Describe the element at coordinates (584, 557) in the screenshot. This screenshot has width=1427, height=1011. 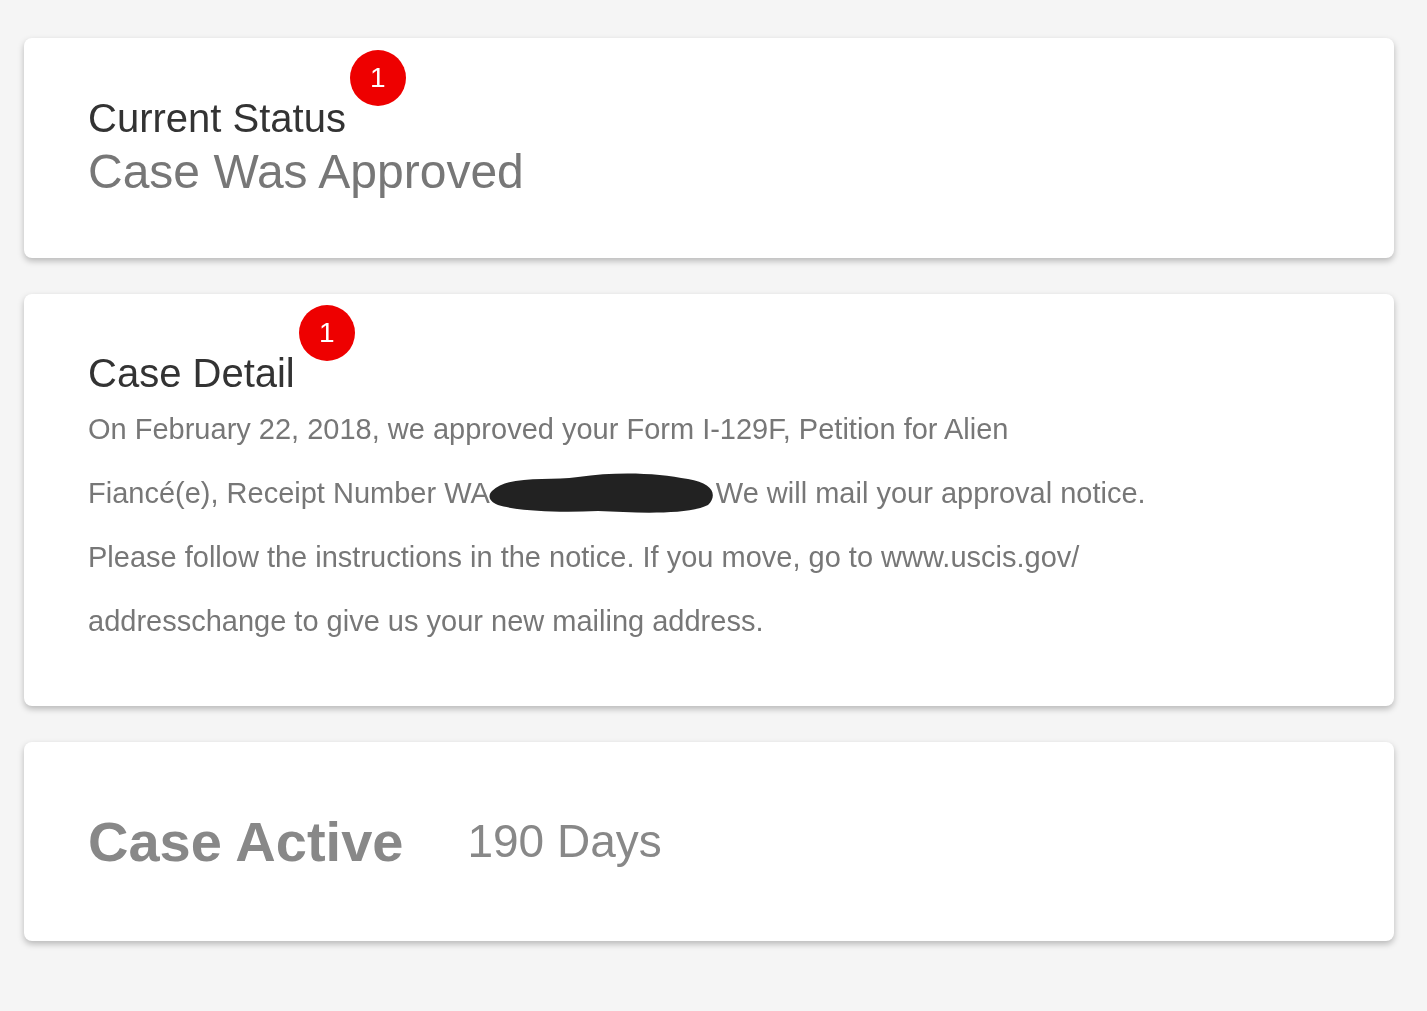
I see `detail-text: Please follow the instructions in the notice. If you move, go to www.uscis.gov/` at that location.